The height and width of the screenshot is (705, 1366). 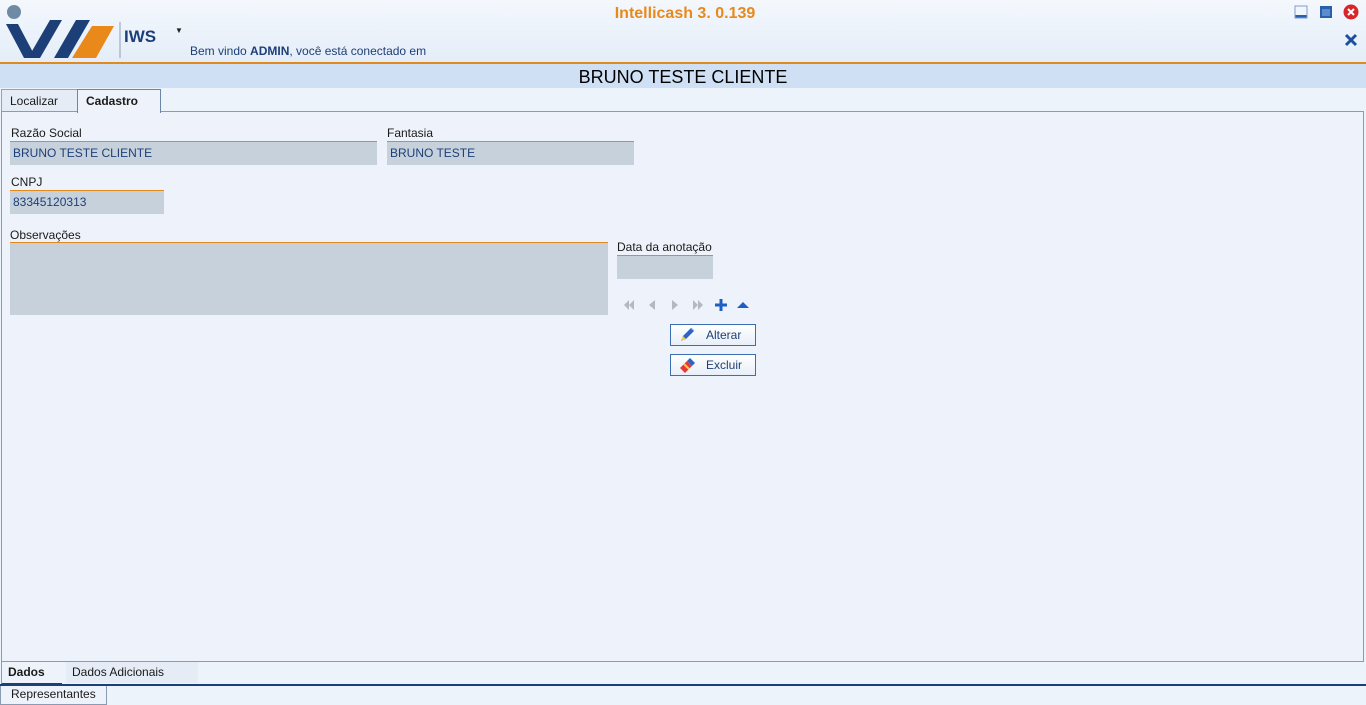 I want to click on tab-dados: Dados, so click(x=31, y=673).